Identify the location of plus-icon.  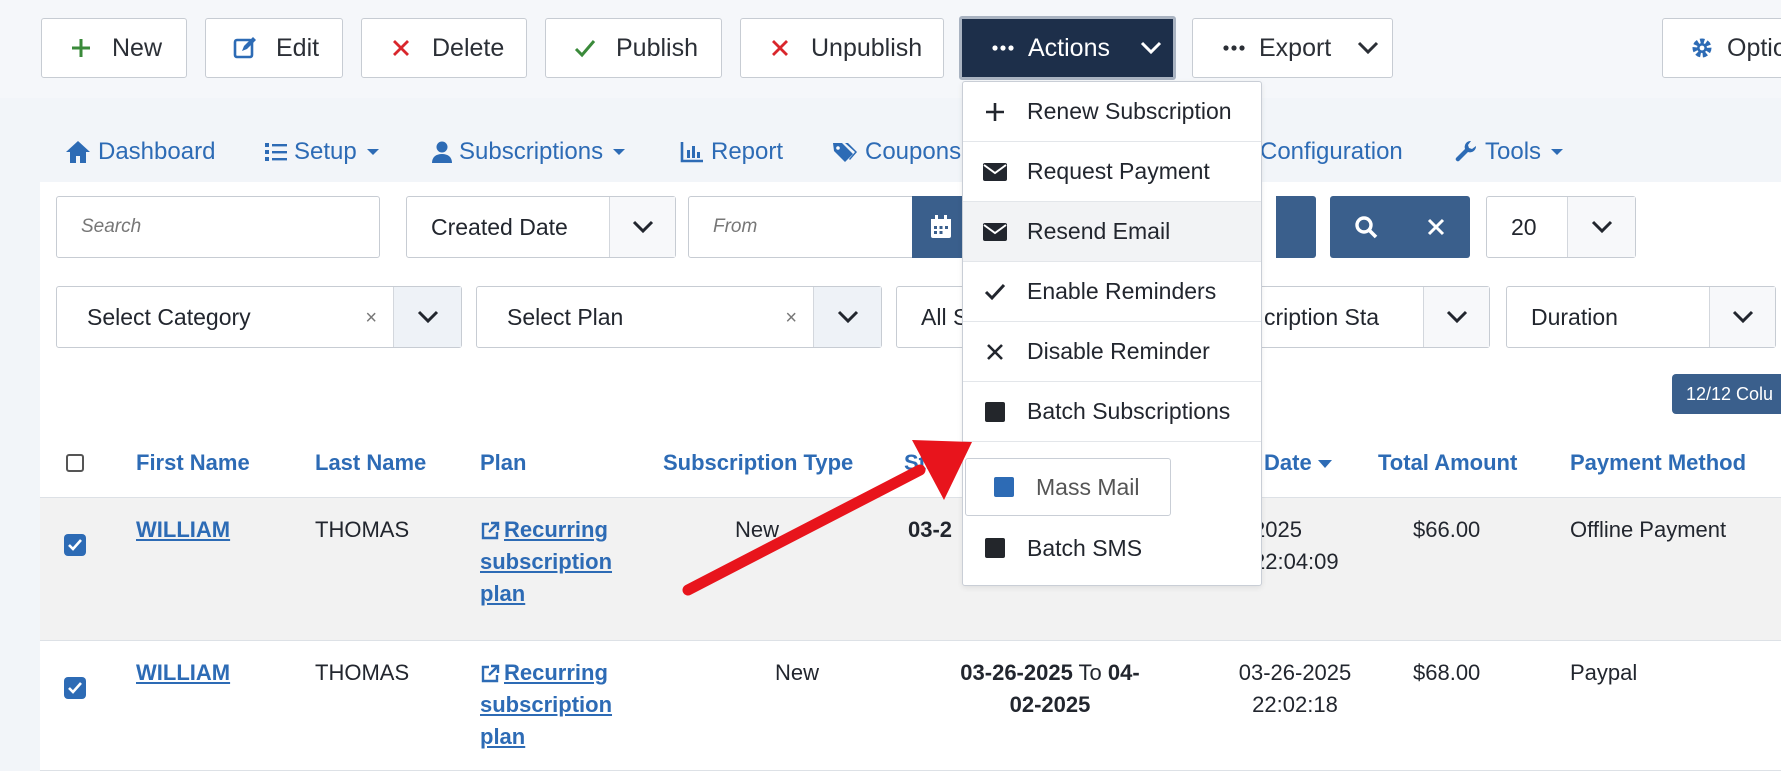
(995, 112).